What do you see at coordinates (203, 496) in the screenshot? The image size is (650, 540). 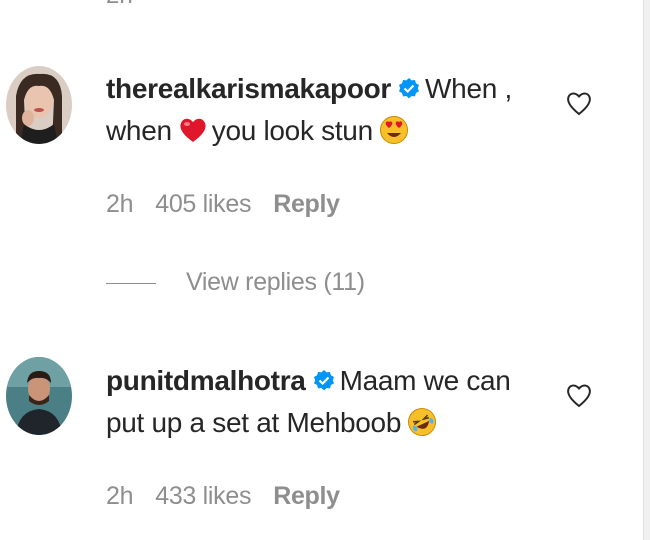 I see `comment-likes-count: 433 likes` at bounding box center [203, 496].